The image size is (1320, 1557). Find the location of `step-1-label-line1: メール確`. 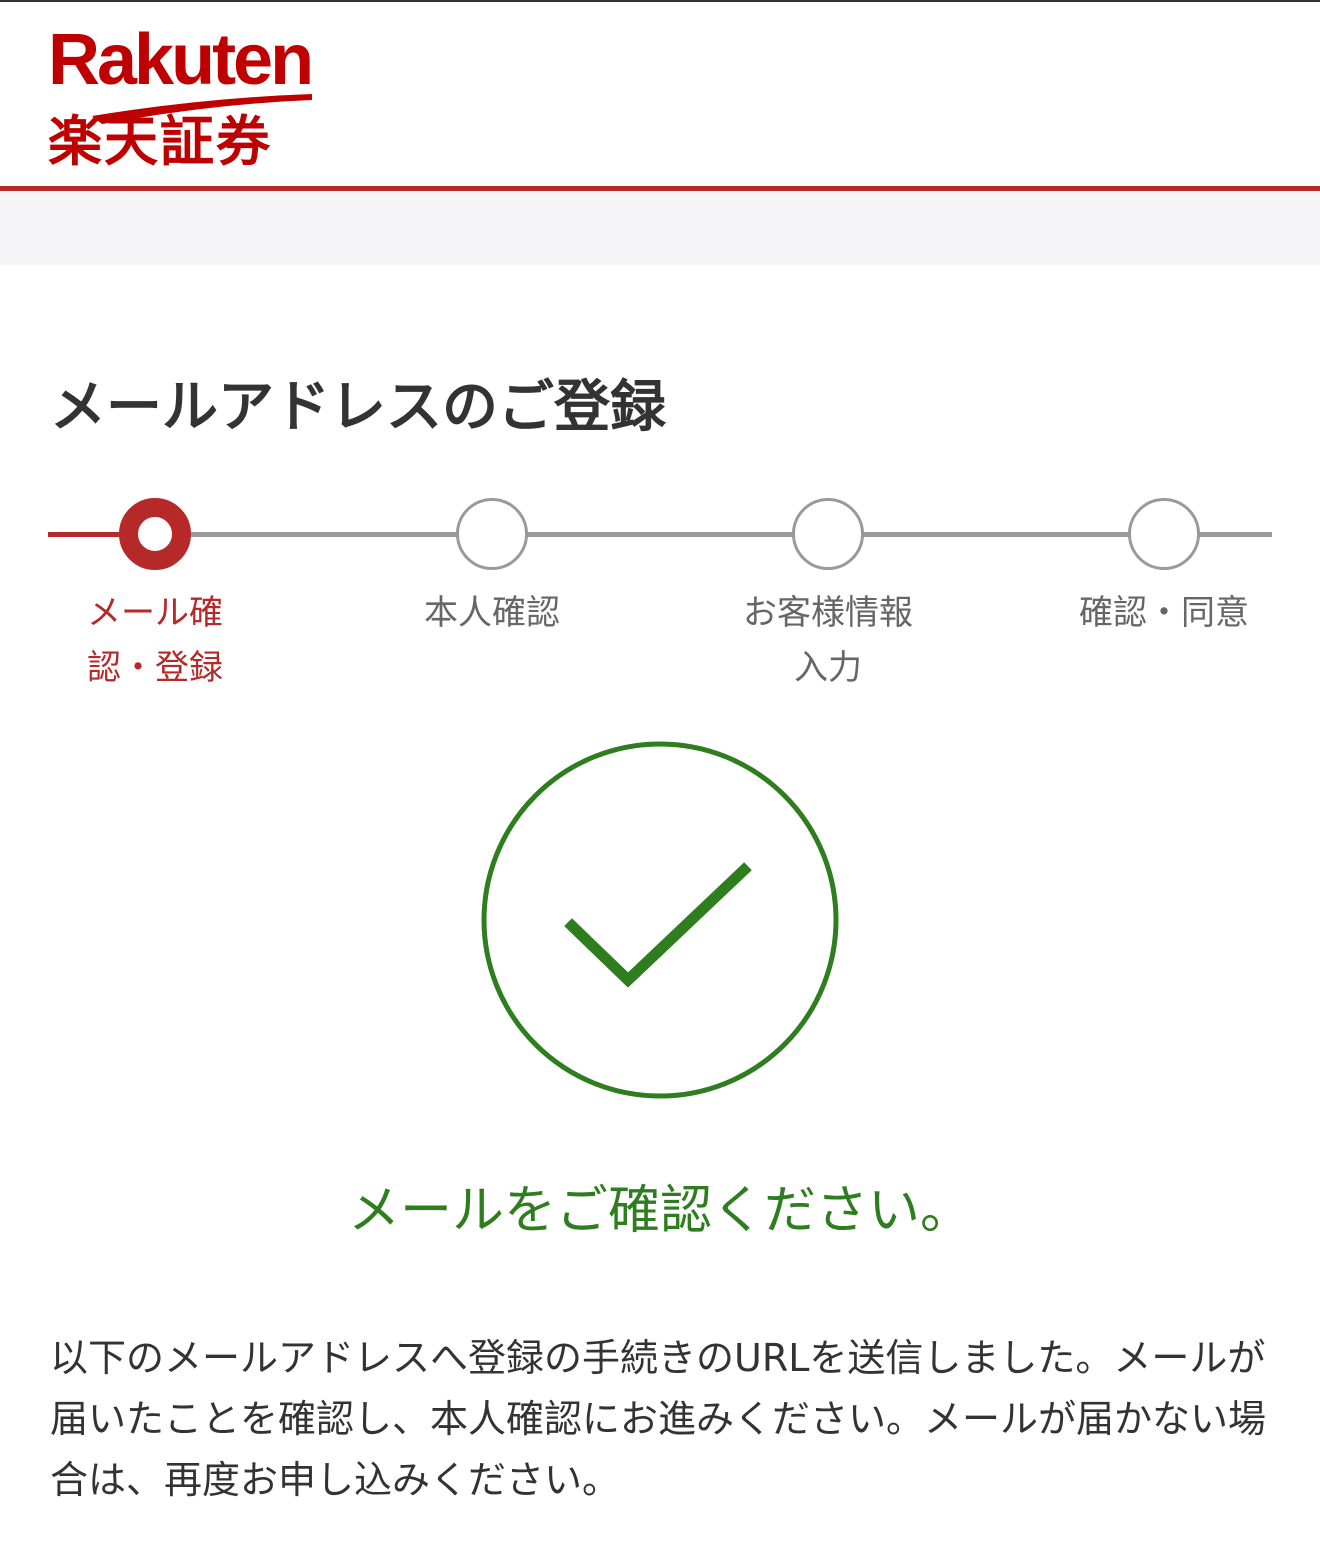

step-1-label-line1: メール確 is located at coordinates (155, 613).